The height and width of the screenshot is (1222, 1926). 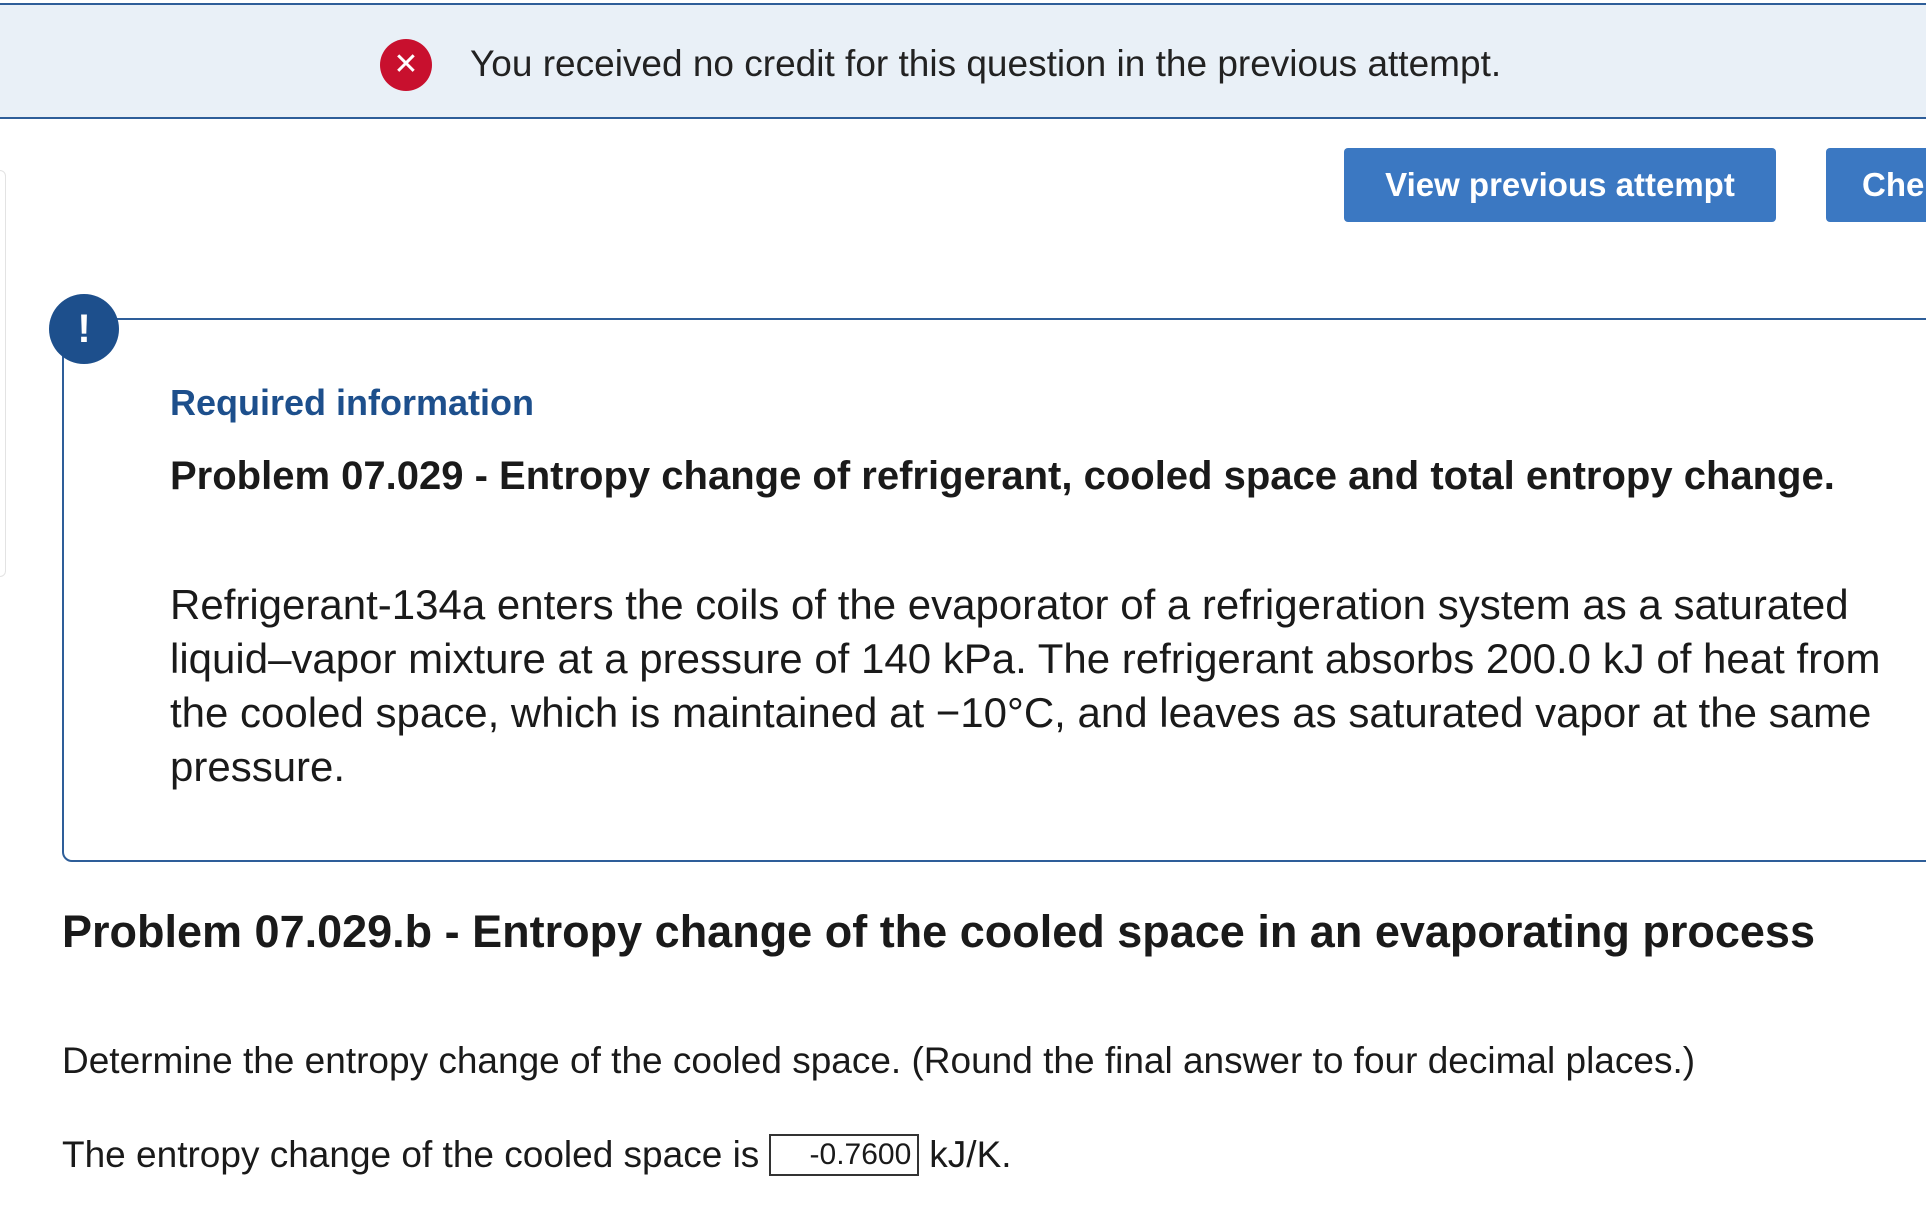 I want to click on view-previous-attempt-button: View previous attempt, so click(x=1560, y=185).